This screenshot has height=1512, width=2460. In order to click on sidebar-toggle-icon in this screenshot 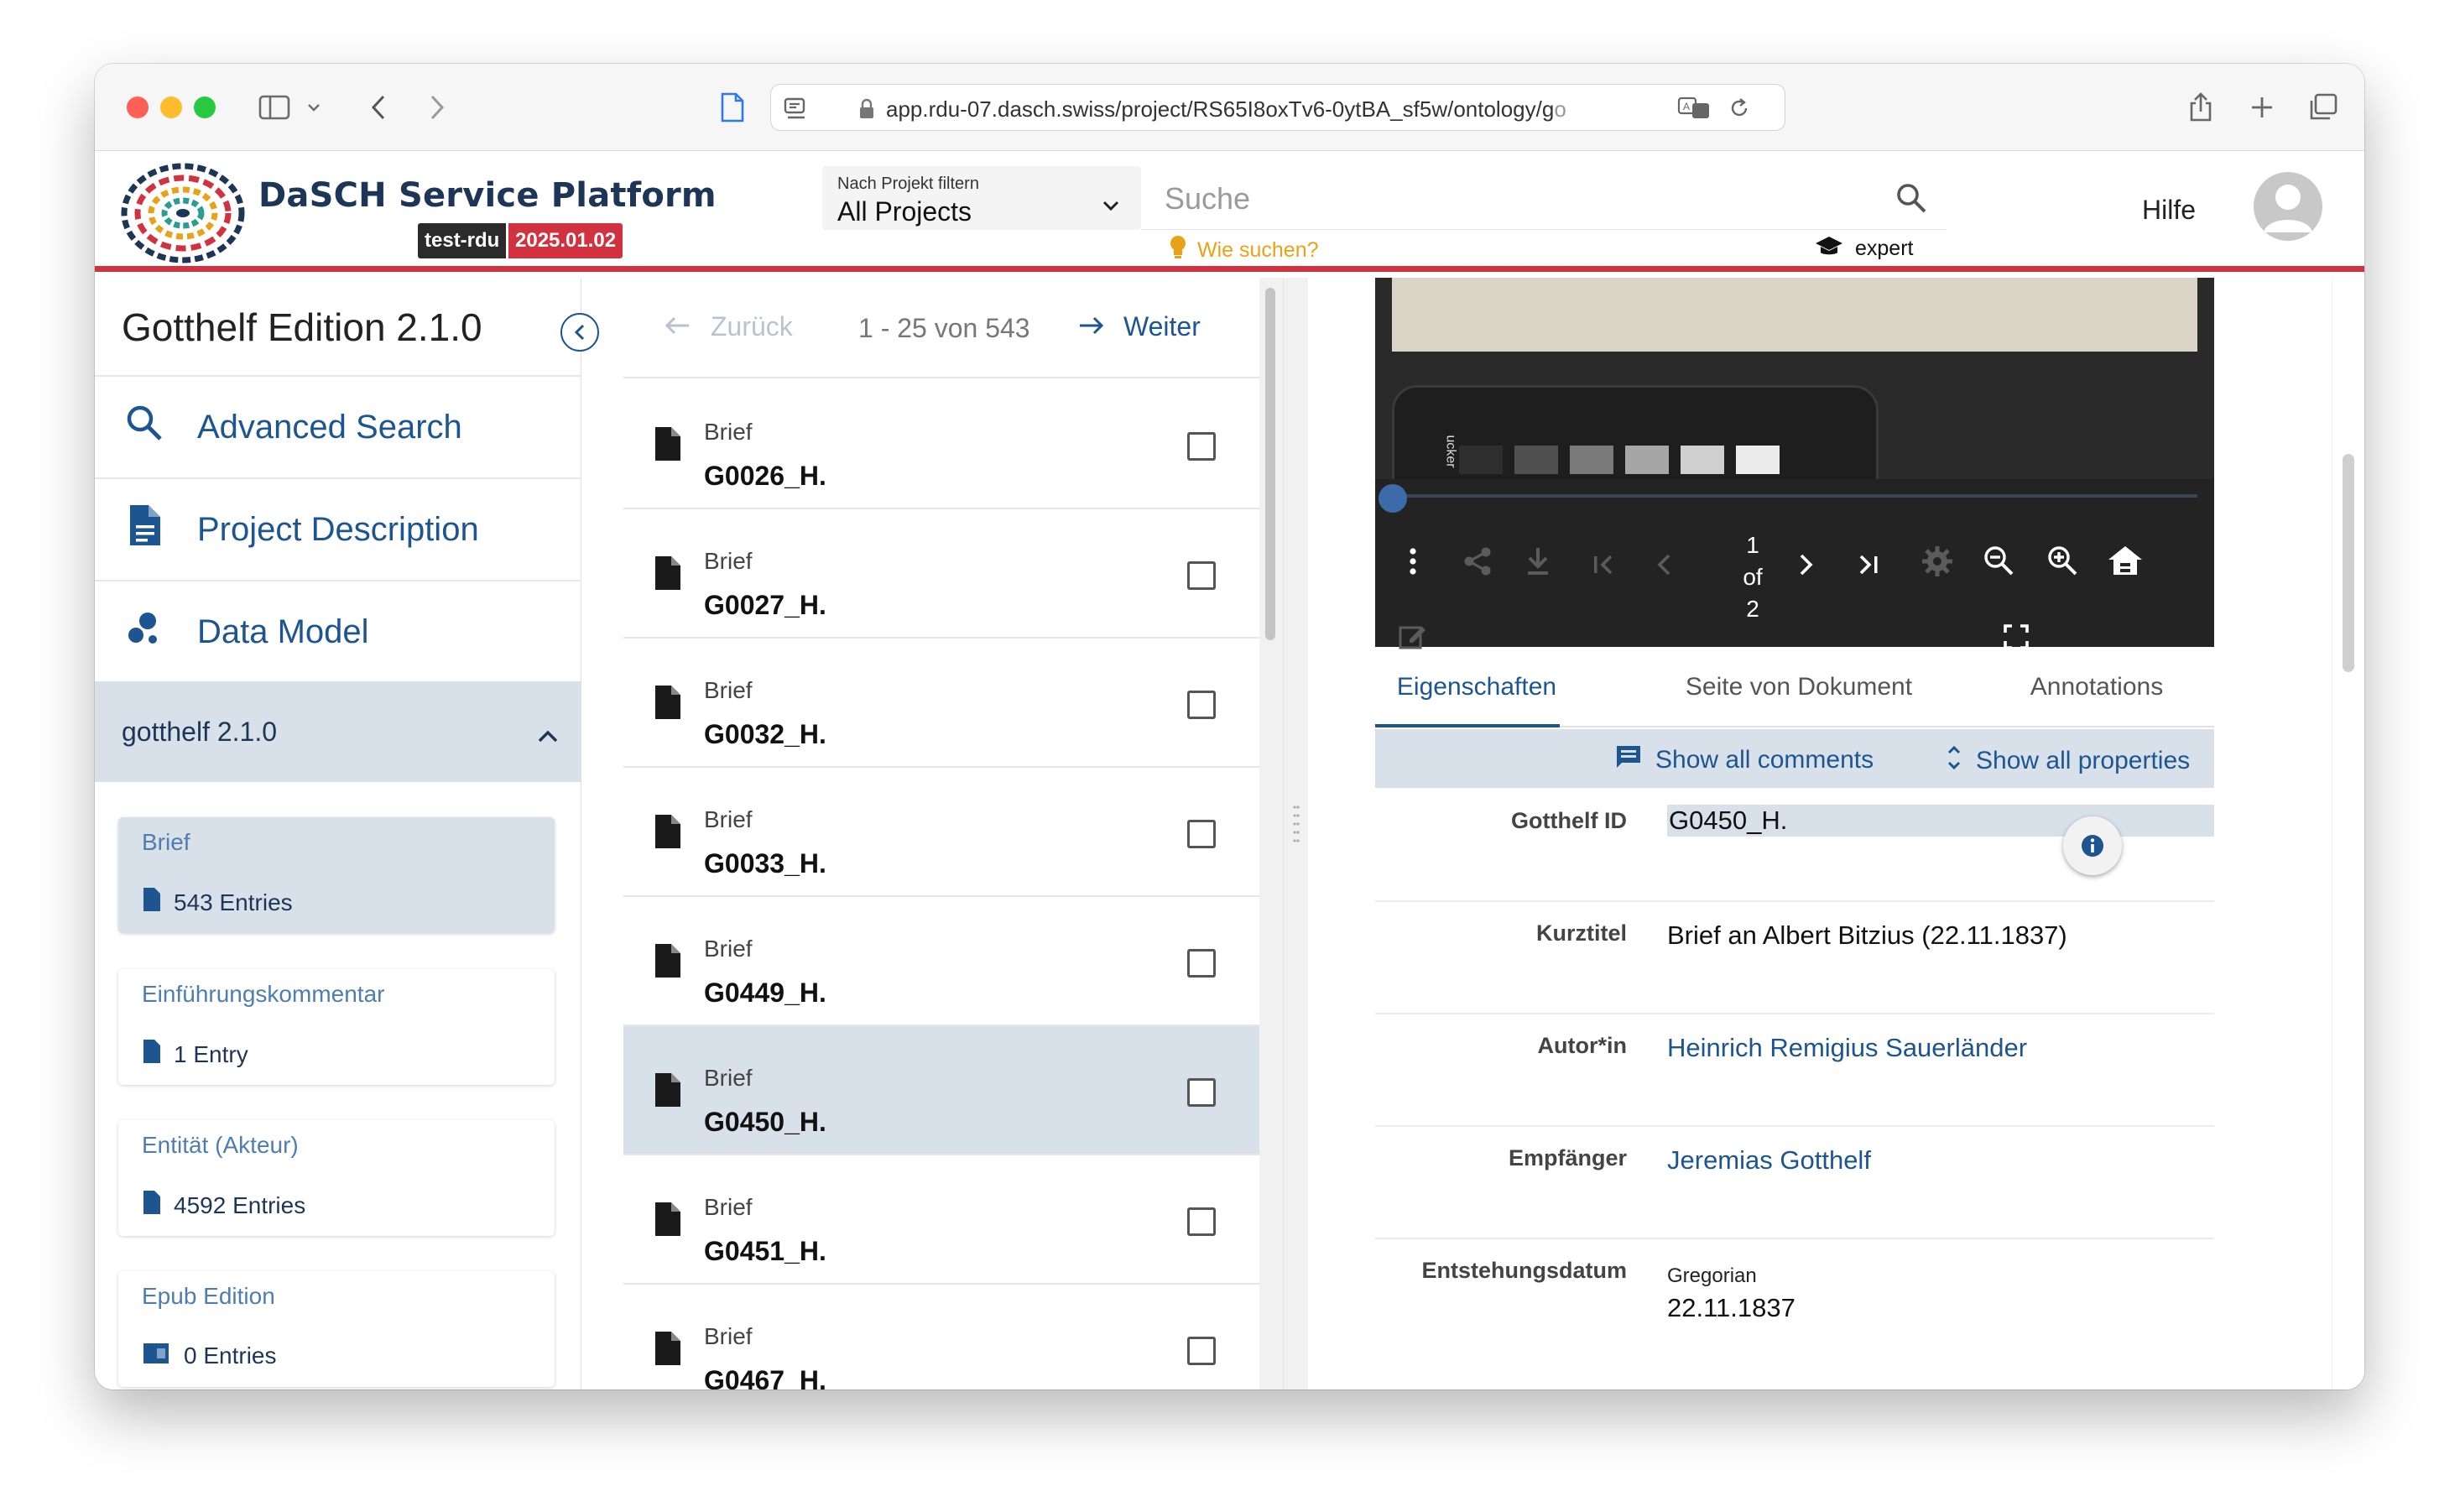, I will do `click(274, 108)`.